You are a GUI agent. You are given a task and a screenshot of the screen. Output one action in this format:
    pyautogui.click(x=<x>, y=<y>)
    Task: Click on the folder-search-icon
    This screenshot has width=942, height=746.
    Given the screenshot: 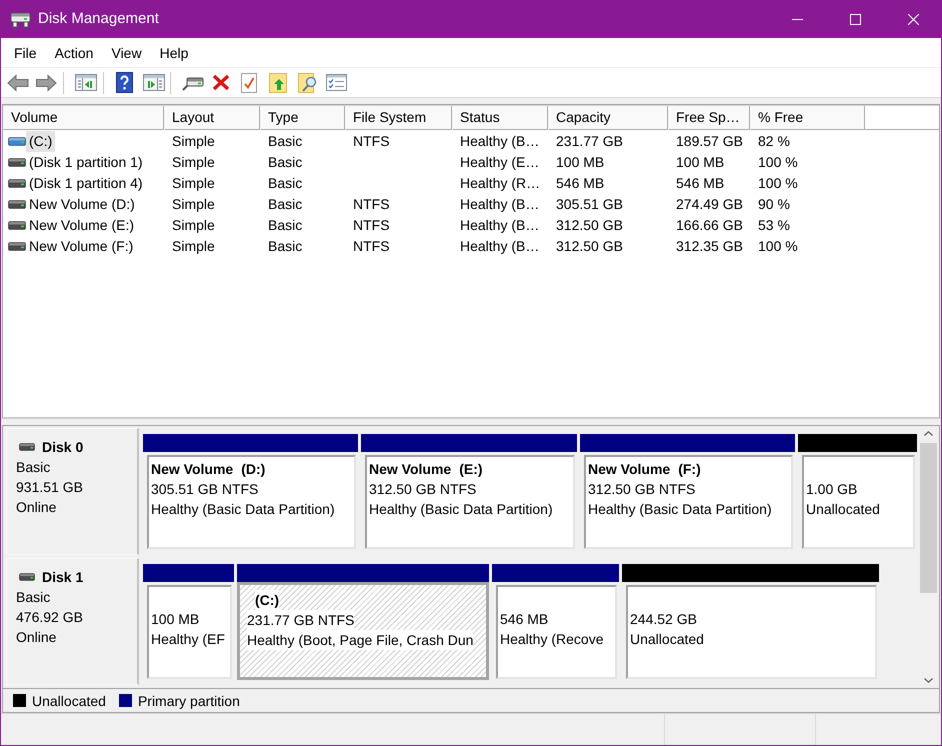 What is the action you would take?
    pyautogui.click(x=308, y=82)
    